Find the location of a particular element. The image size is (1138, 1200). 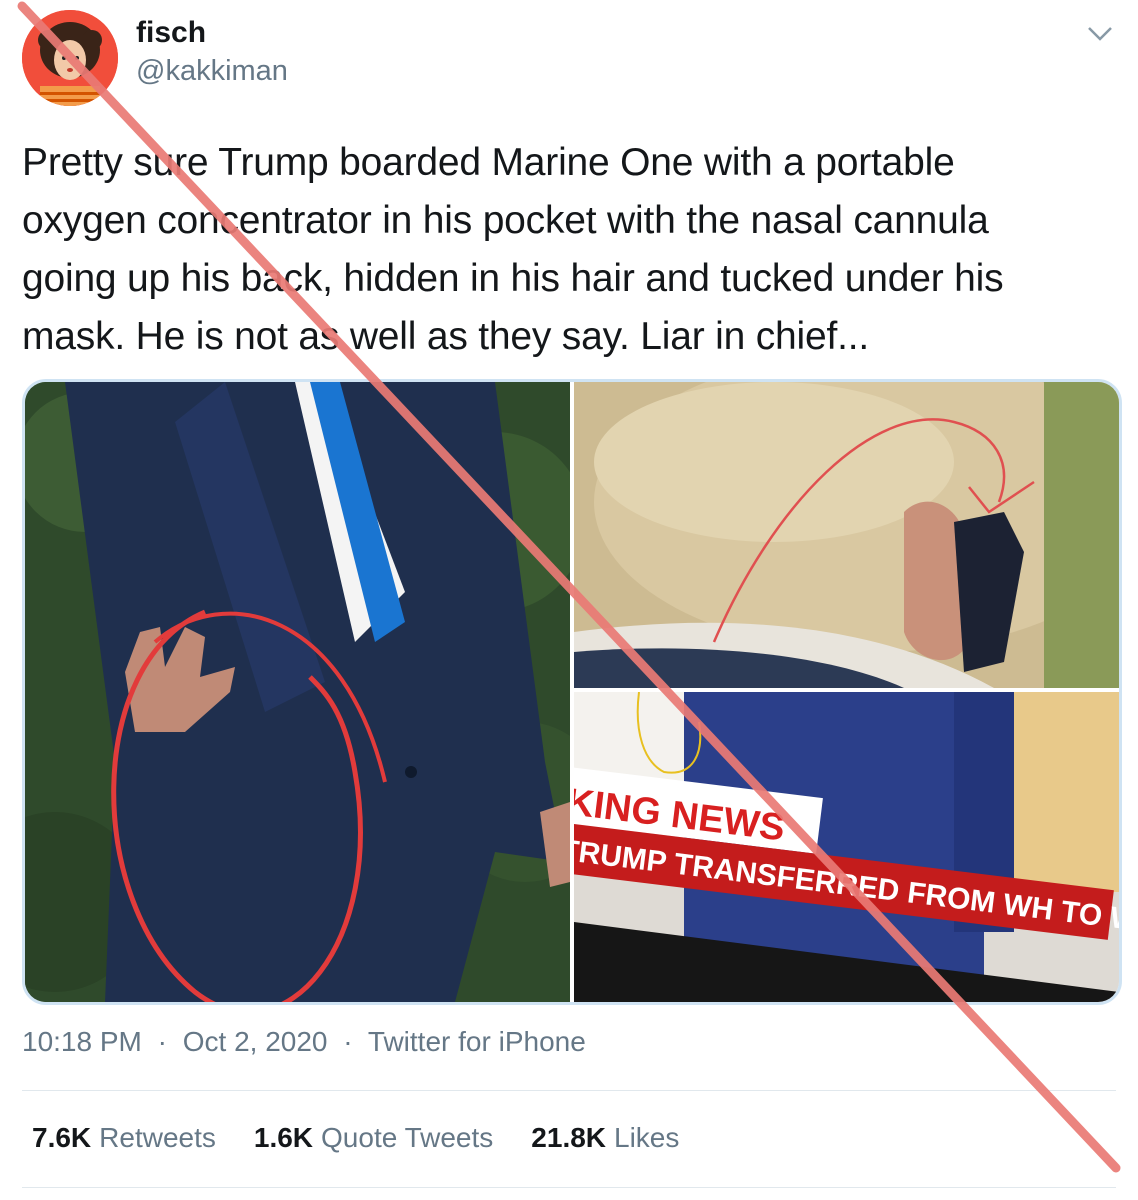

avatar-illustration is located at coordinates (70, 58).